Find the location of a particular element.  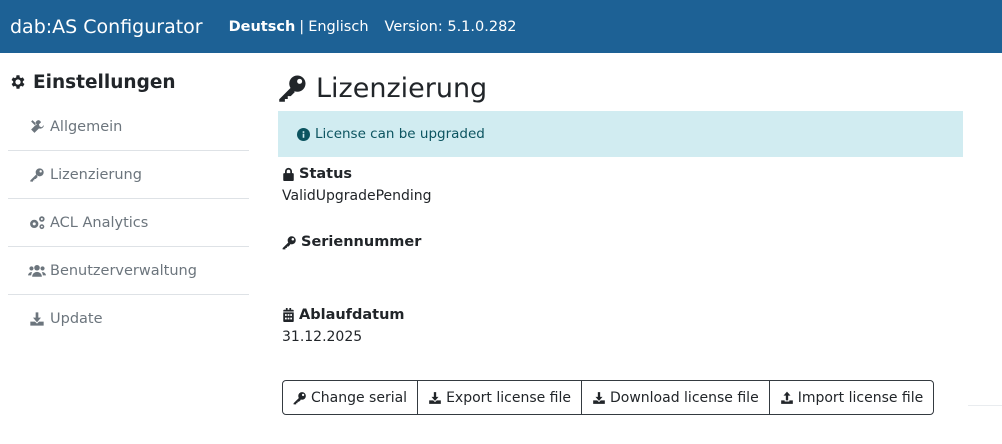

calendar-icon is located at coordinates (288, 315).